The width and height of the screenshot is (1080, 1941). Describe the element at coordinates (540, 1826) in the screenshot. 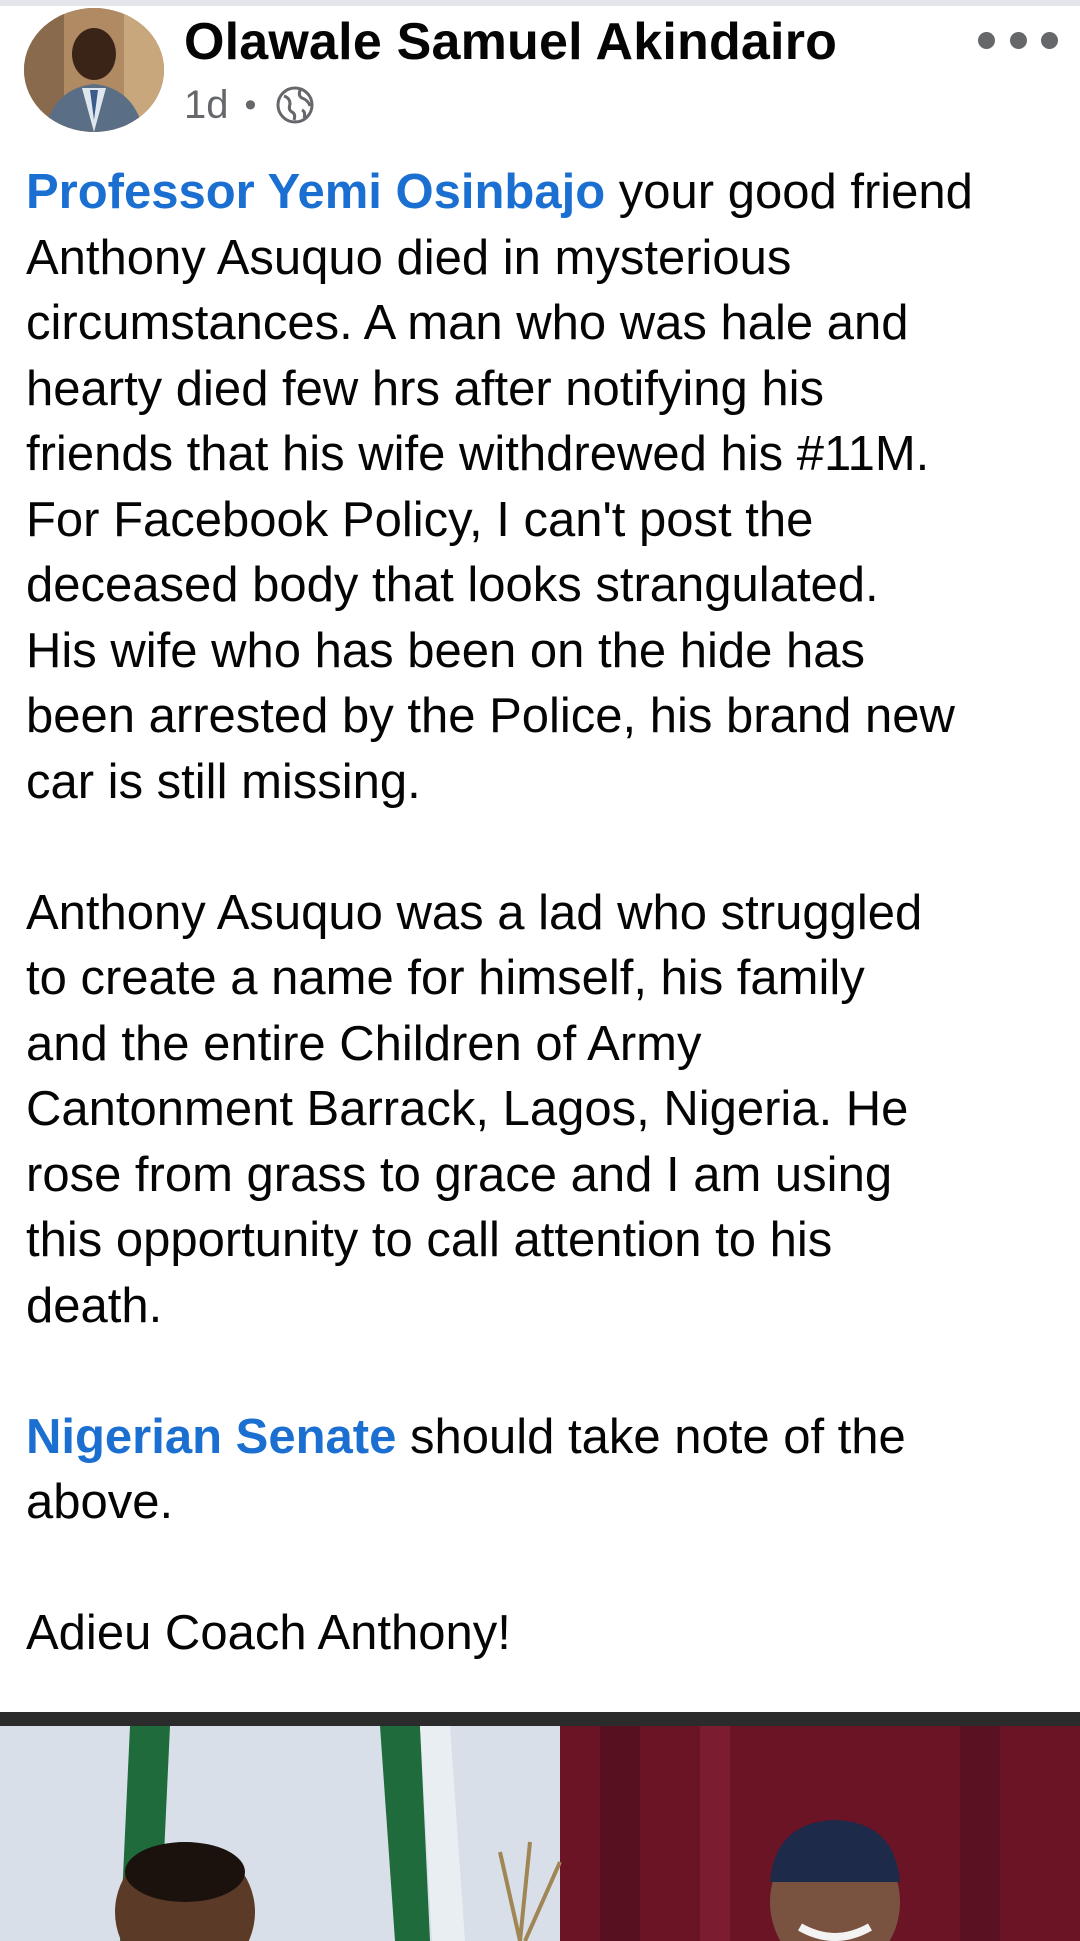

I see `post-photo` at that location.